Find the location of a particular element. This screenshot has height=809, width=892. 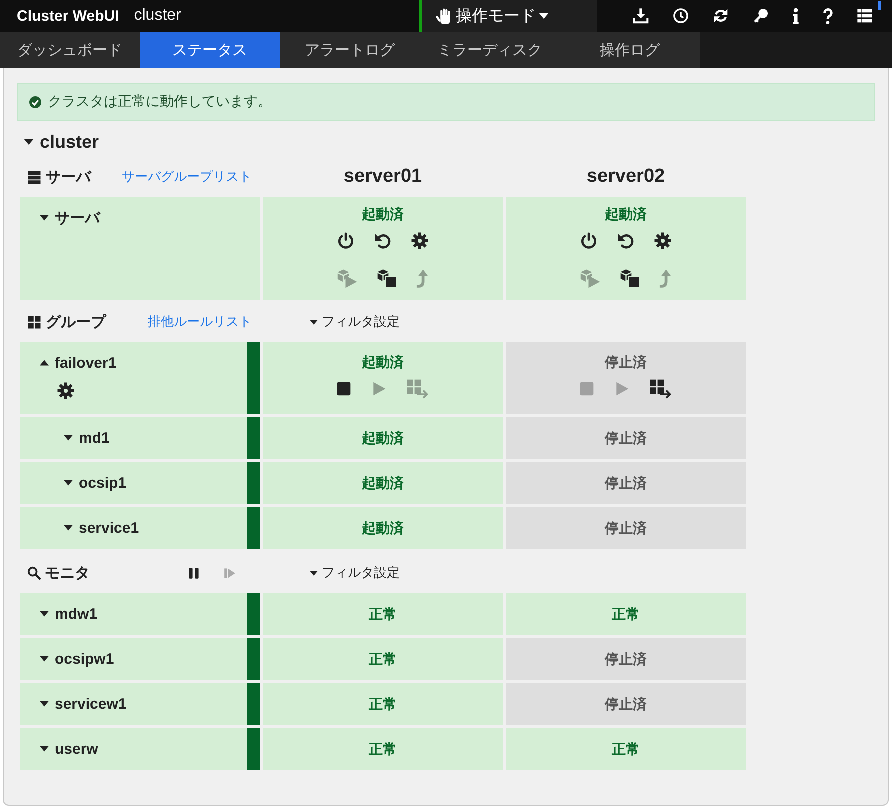

row-name: サーバ is located at coordinates (77, 218).